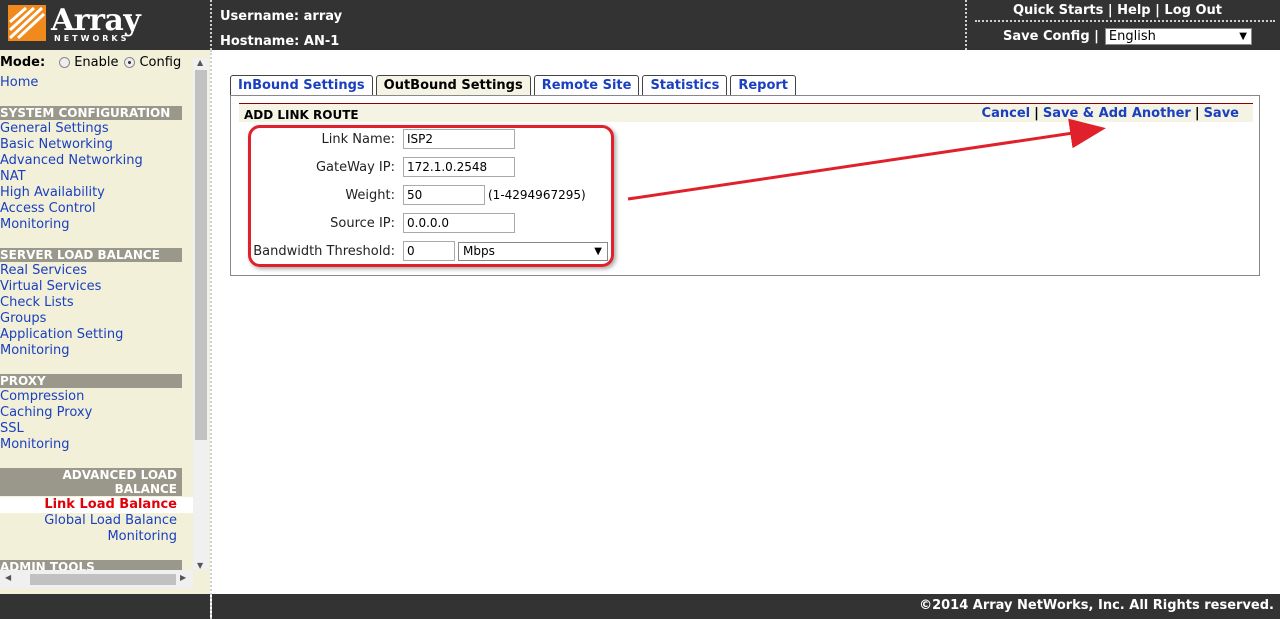  I want to click on annotation-arrow-icon, so click(866, 159).